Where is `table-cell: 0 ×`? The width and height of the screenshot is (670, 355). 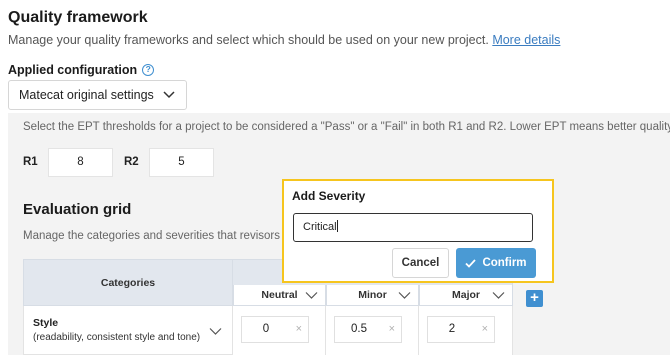
table-cell: 0 × is located at coordinates (279, 330).